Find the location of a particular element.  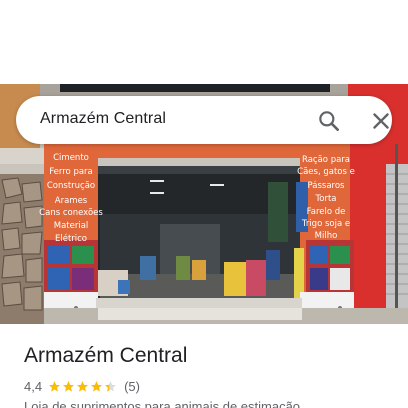

place-title: Armazém Central is located at coordinates (106, 355).